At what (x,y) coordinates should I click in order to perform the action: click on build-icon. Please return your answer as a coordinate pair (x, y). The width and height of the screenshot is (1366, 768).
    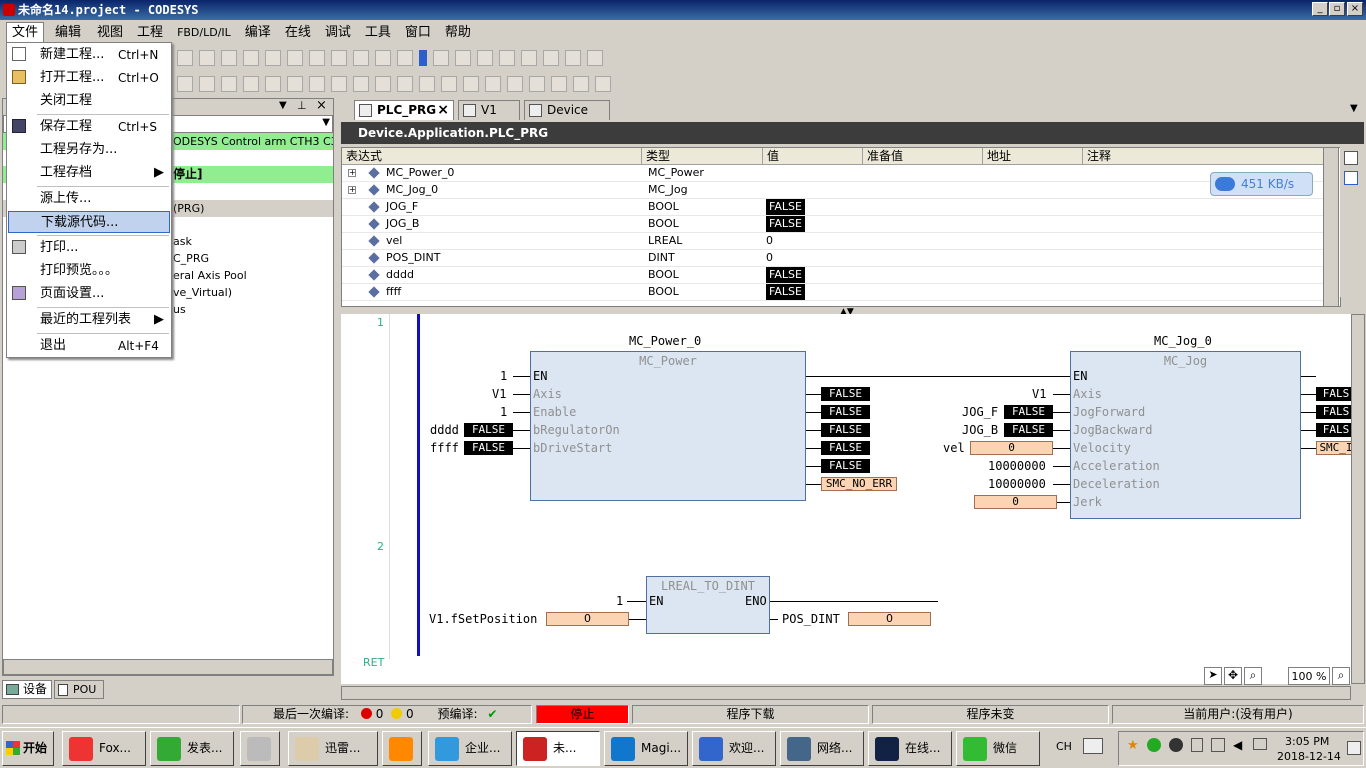
    Looking at the image, I should click on (317, 58).